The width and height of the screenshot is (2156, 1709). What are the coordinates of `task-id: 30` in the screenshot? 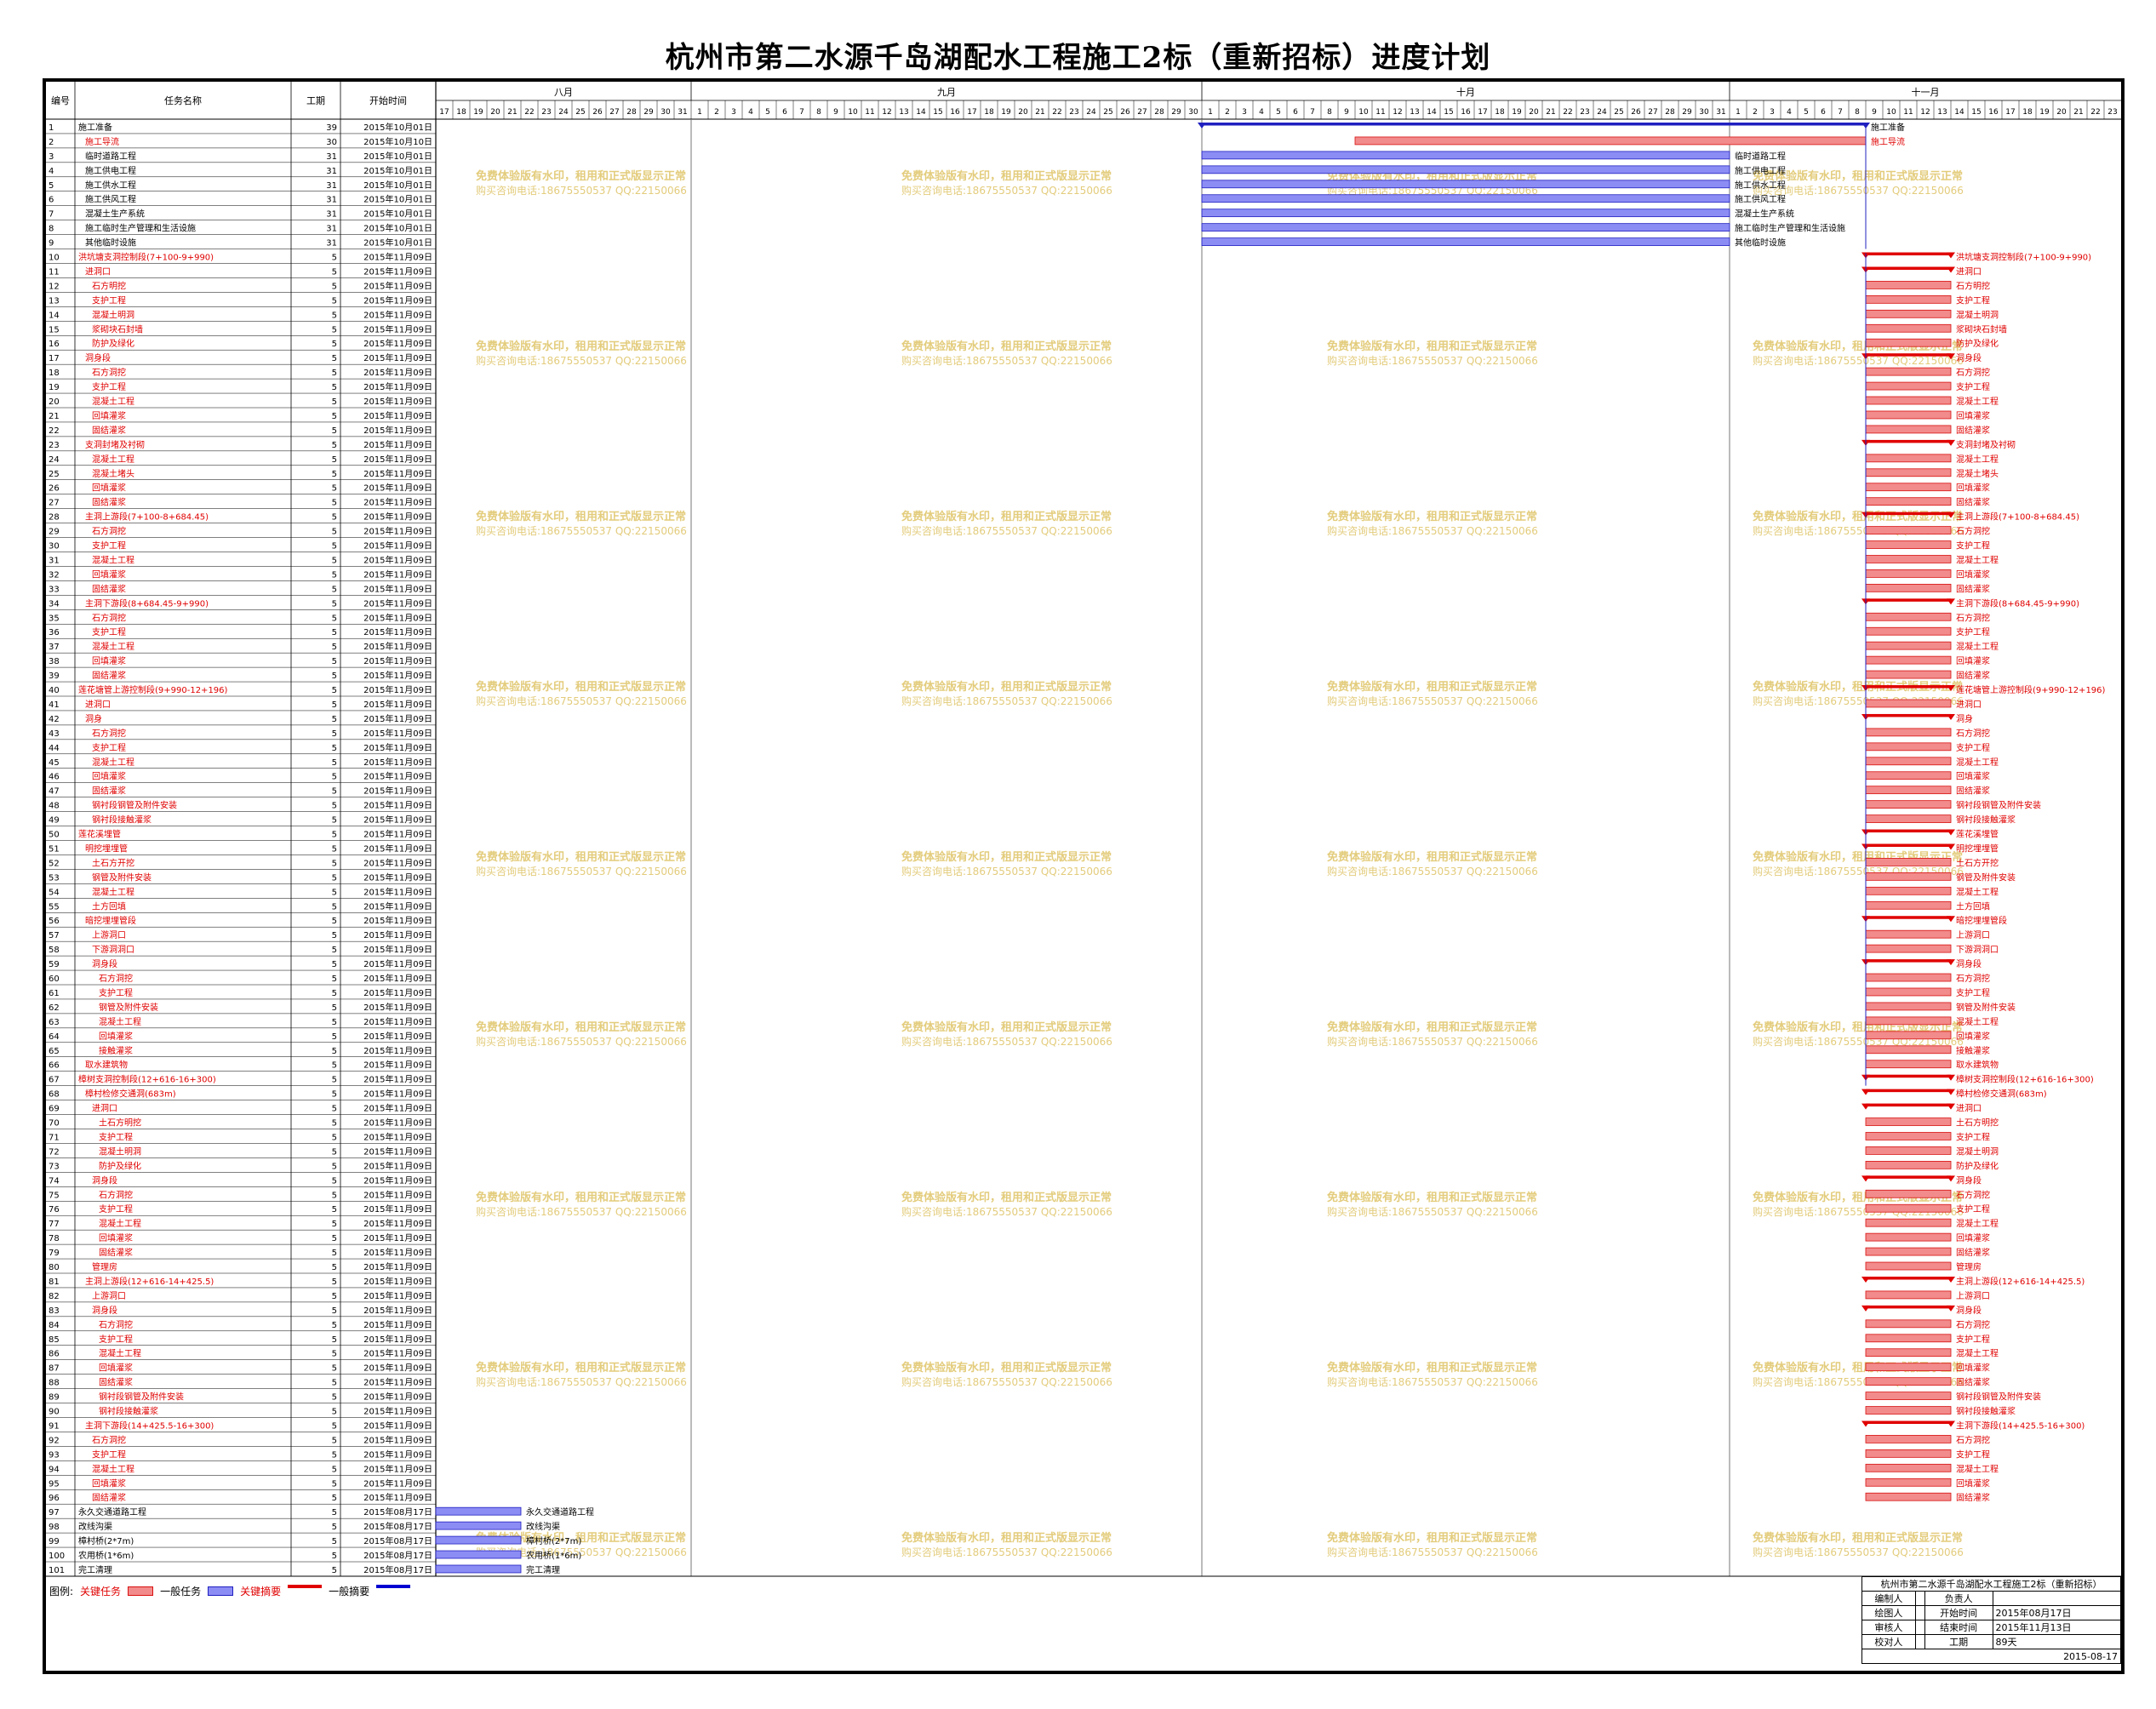 It's located at (55, 547).